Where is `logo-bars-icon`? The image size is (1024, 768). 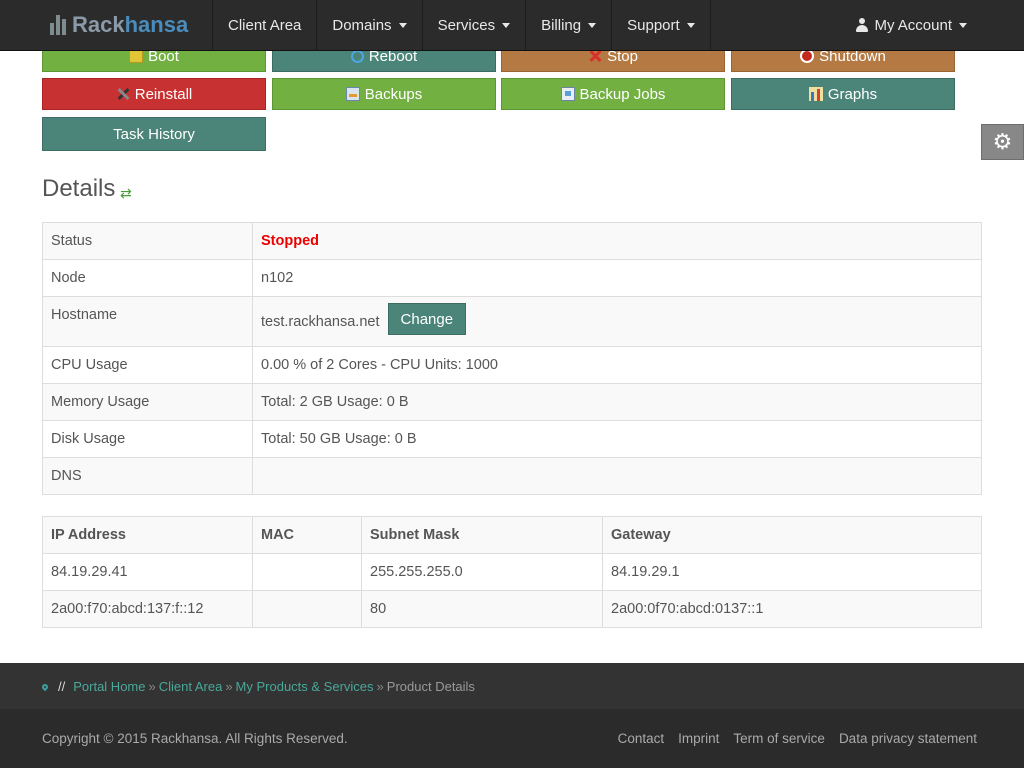
logo-bars-icon is located at coordinates (58, 25).